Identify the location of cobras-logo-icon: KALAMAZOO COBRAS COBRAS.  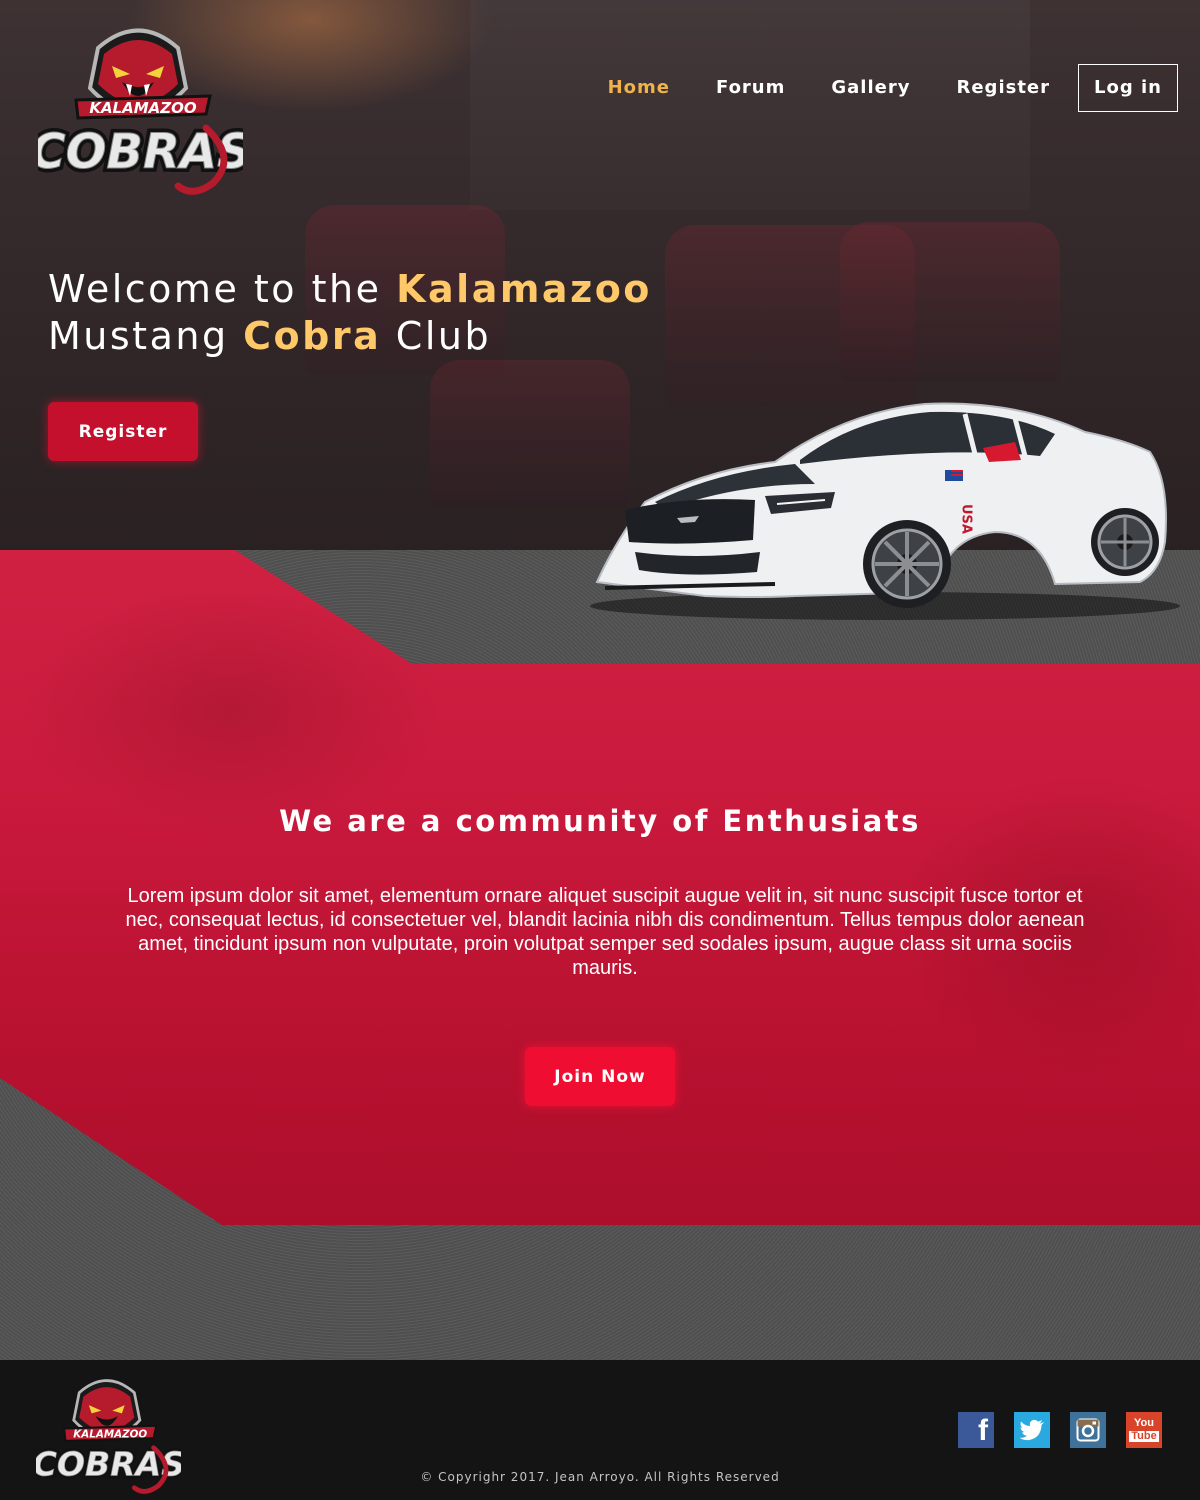
(140, 111).